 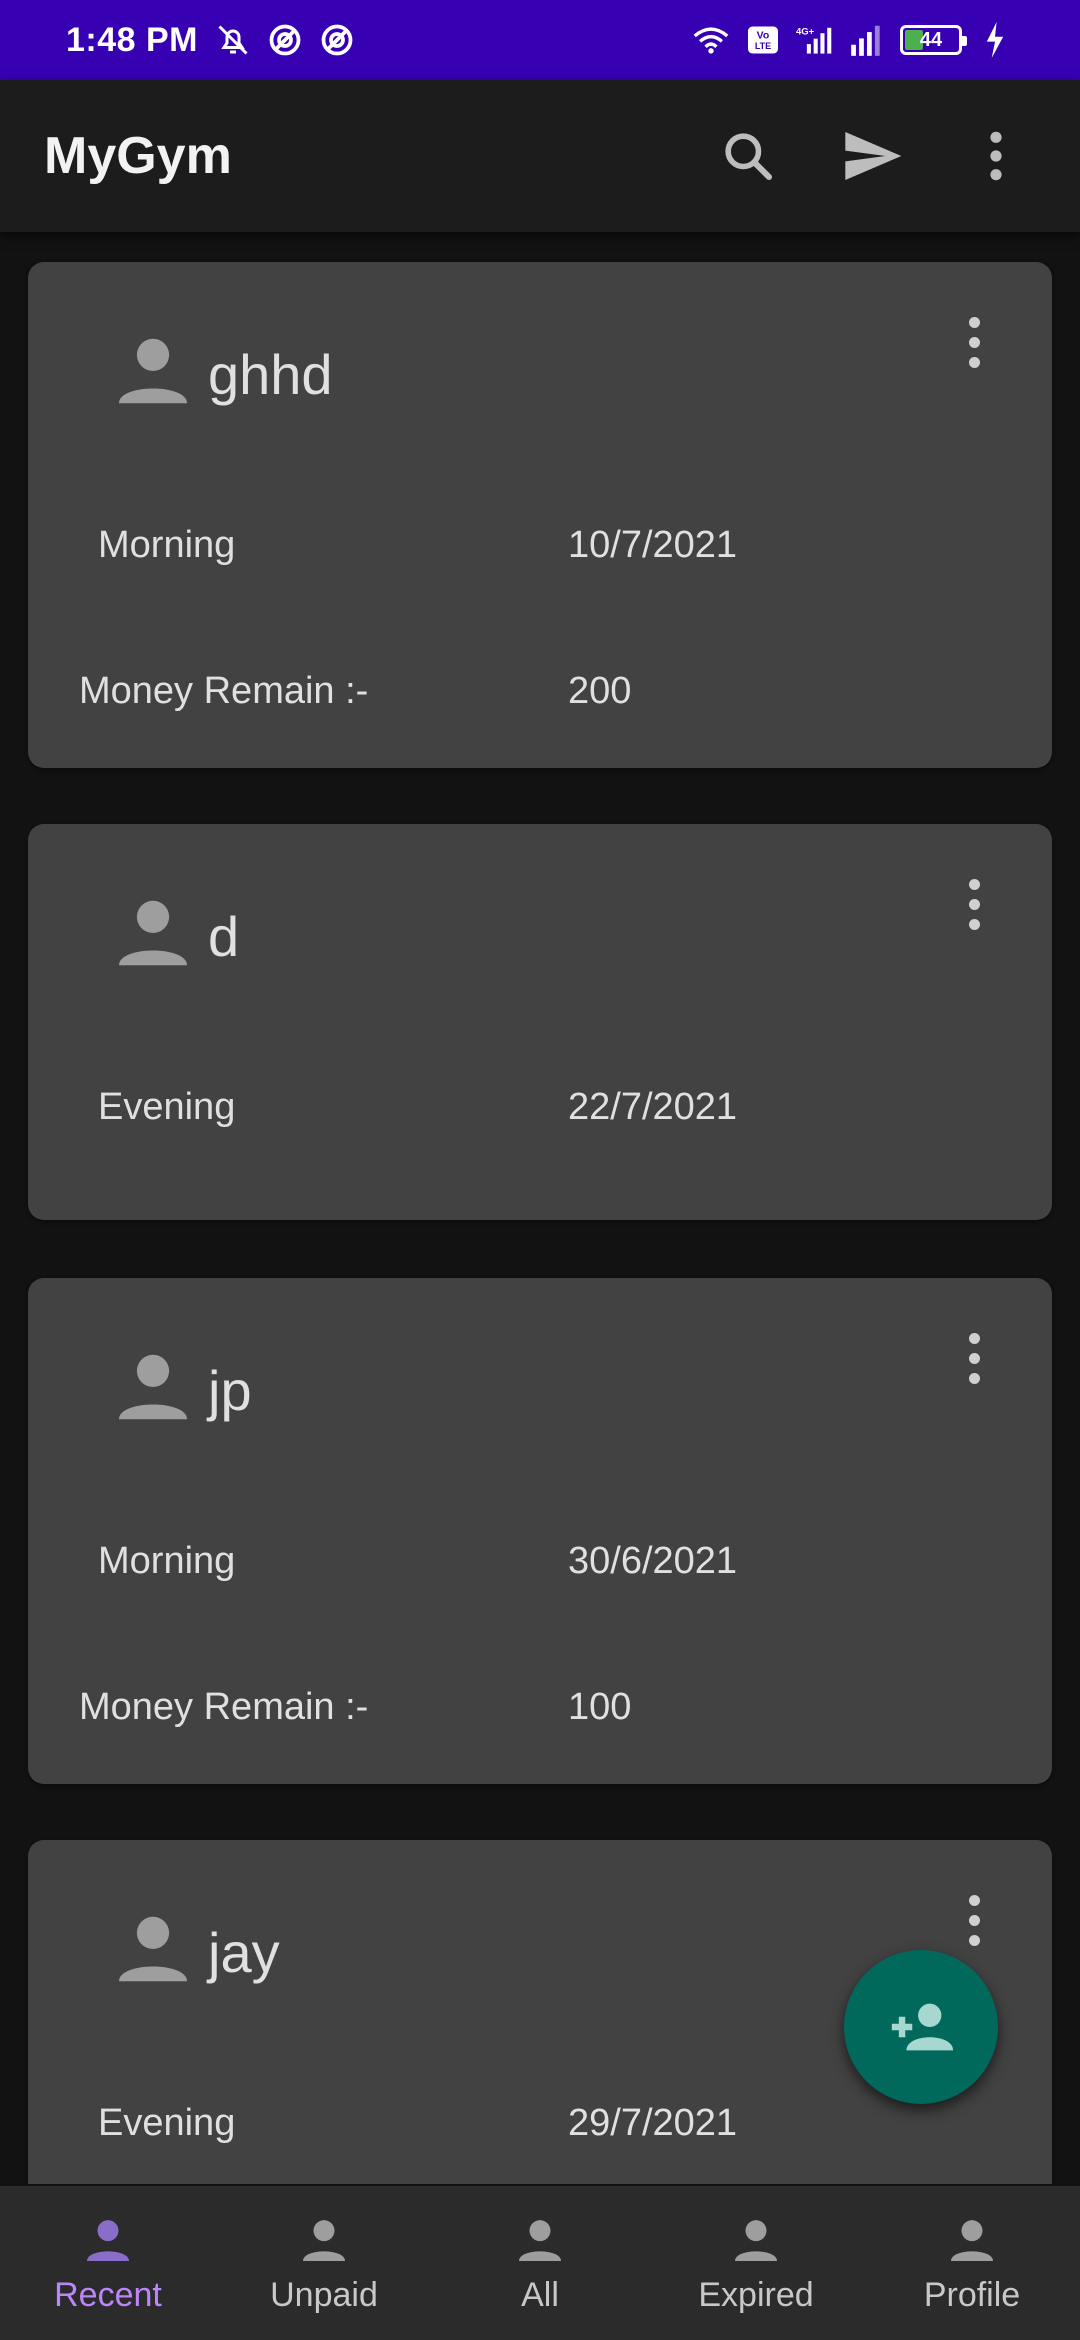 I want to click on app-title: MyGym, so click(x=138, y=156).